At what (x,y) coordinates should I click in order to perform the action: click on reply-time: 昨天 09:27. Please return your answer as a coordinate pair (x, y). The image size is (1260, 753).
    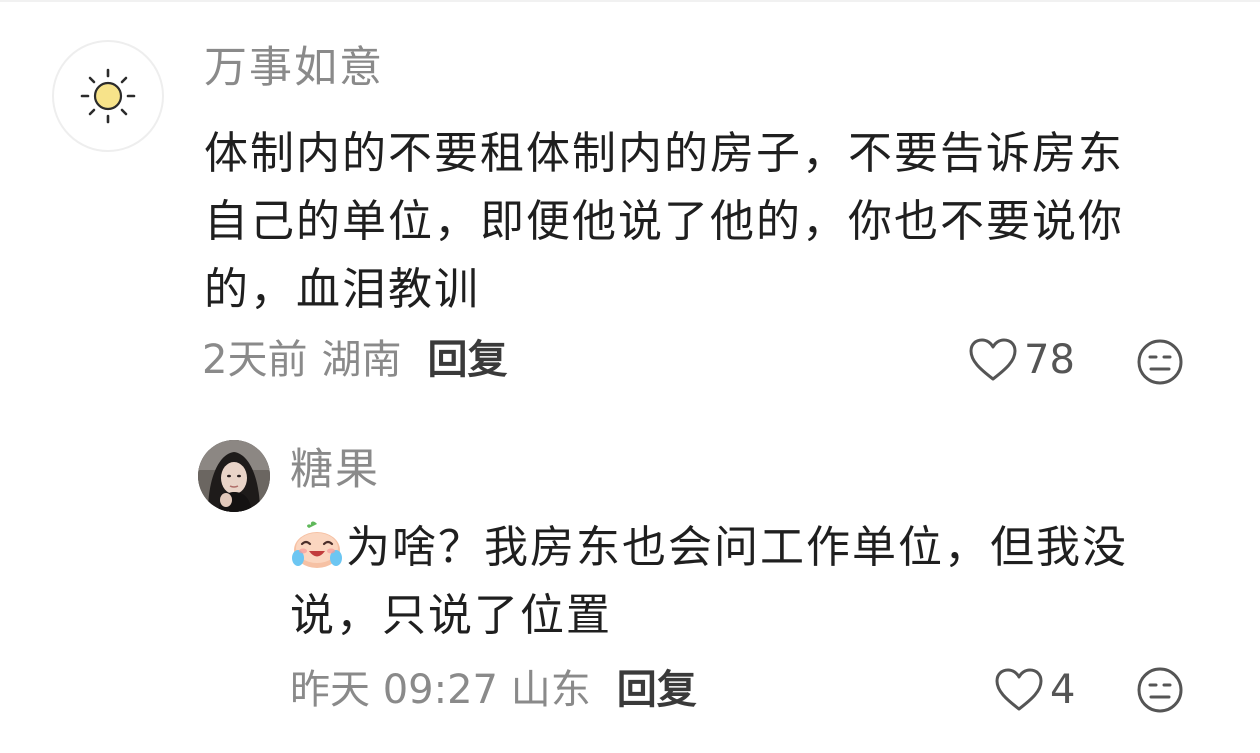
    Looking at the image, I should click on (394, 690).